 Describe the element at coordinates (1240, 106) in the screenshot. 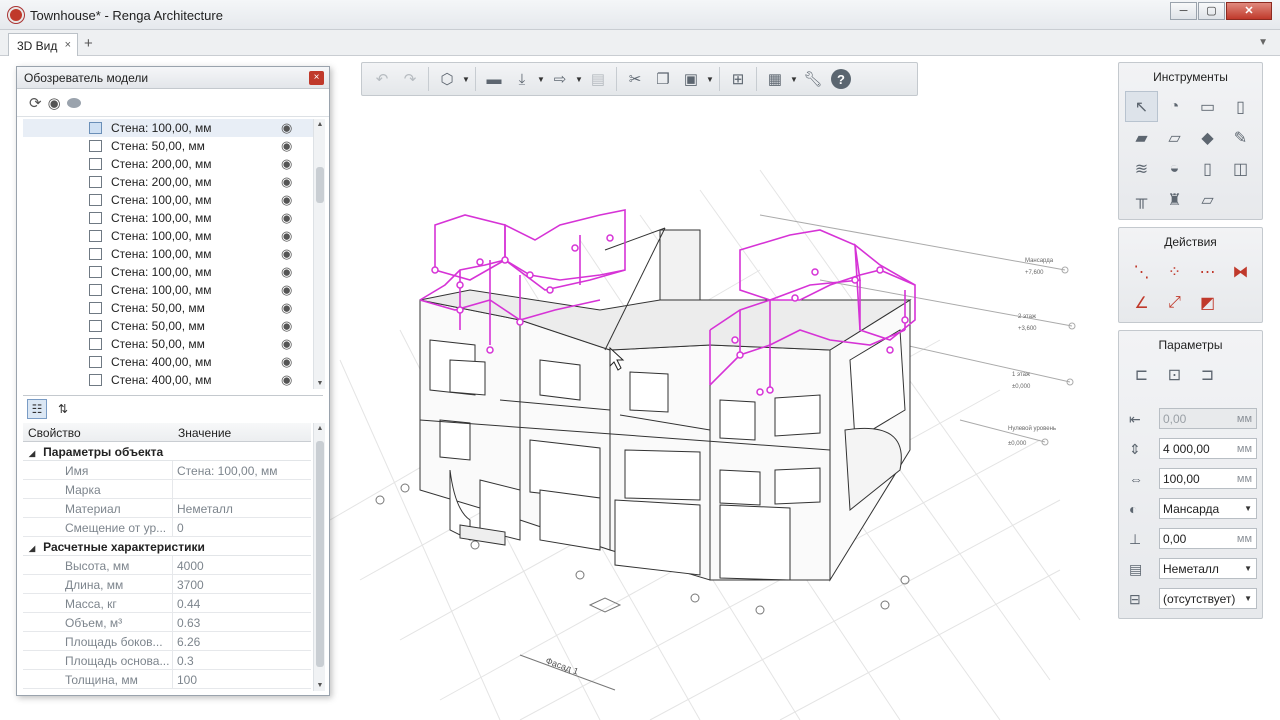

I see `column-tool-icon: ▯` at that location.